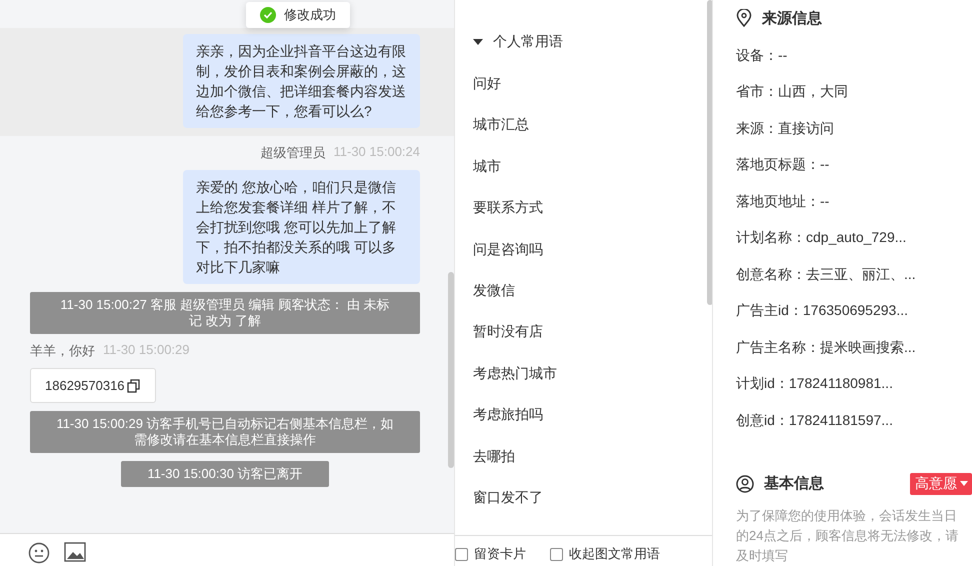 This screenshot has height=566, width=972. I want to click on toast-text: 修改成功, so click(310, 15).